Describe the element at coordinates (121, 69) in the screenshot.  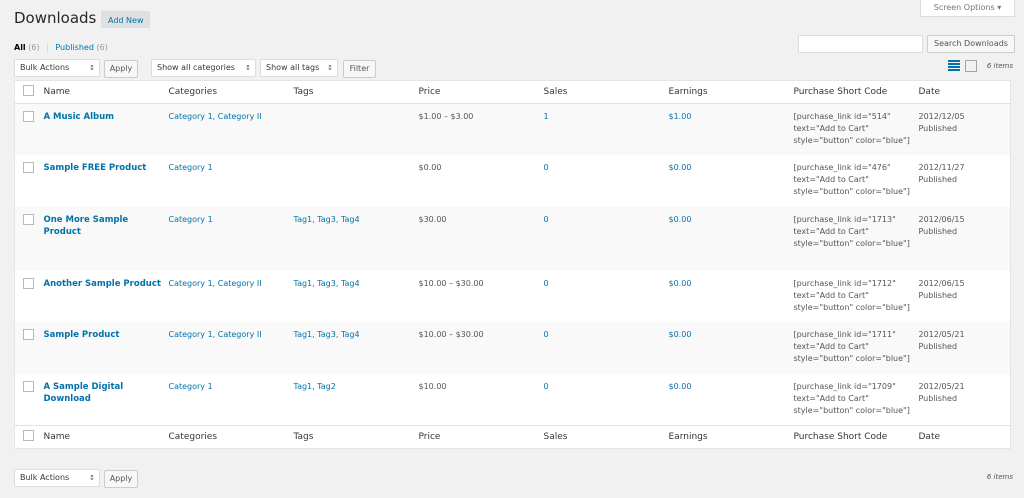
I see `apply-button: Apply` at that location.